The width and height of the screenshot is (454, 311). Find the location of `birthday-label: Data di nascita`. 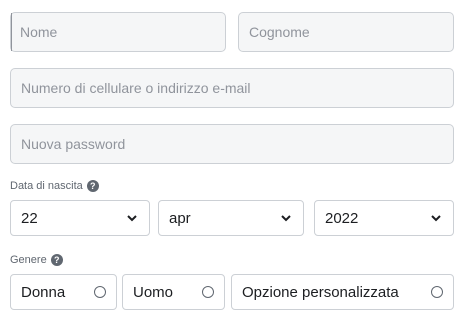

birthday-label: Data di nascita is located at coordinates (46, 186).